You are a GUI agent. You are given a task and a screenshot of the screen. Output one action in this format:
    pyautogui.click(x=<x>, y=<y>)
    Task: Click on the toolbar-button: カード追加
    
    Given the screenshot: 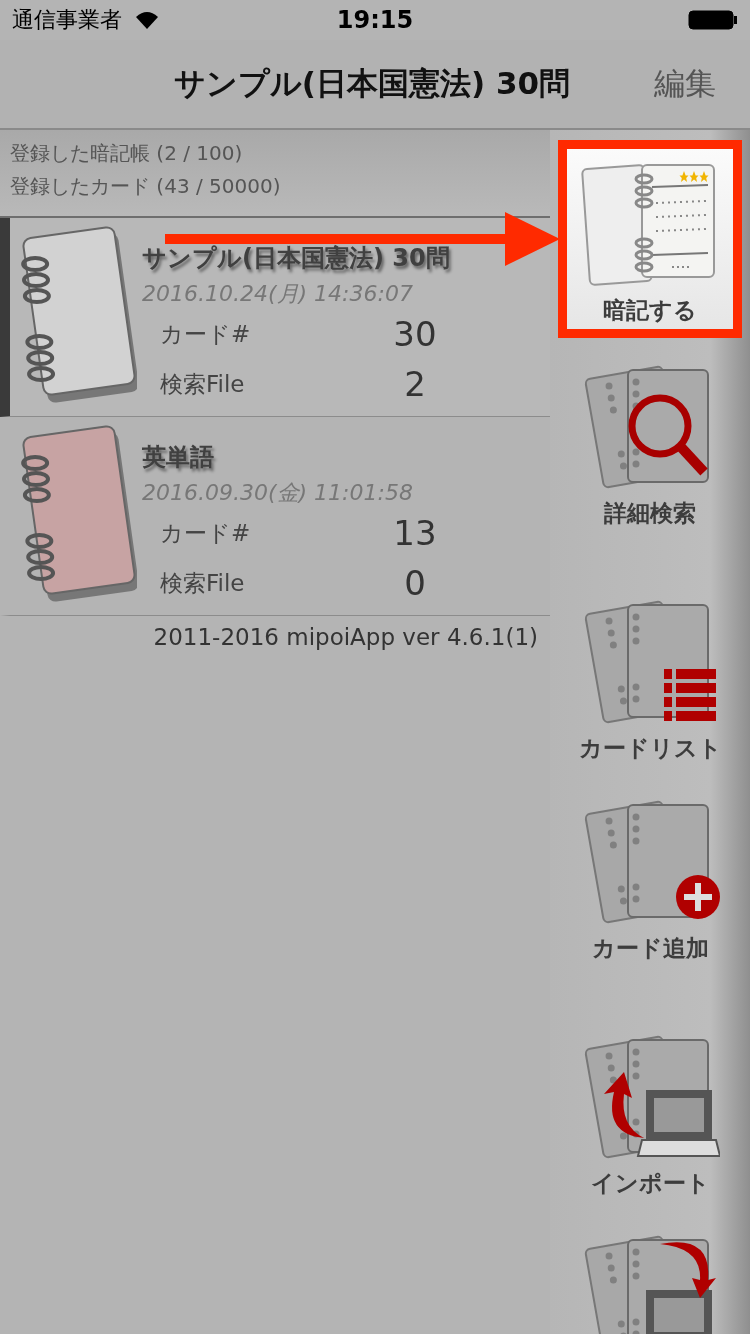 What is the action you would take?
    pyautogui.click(x=650, y=883)
    